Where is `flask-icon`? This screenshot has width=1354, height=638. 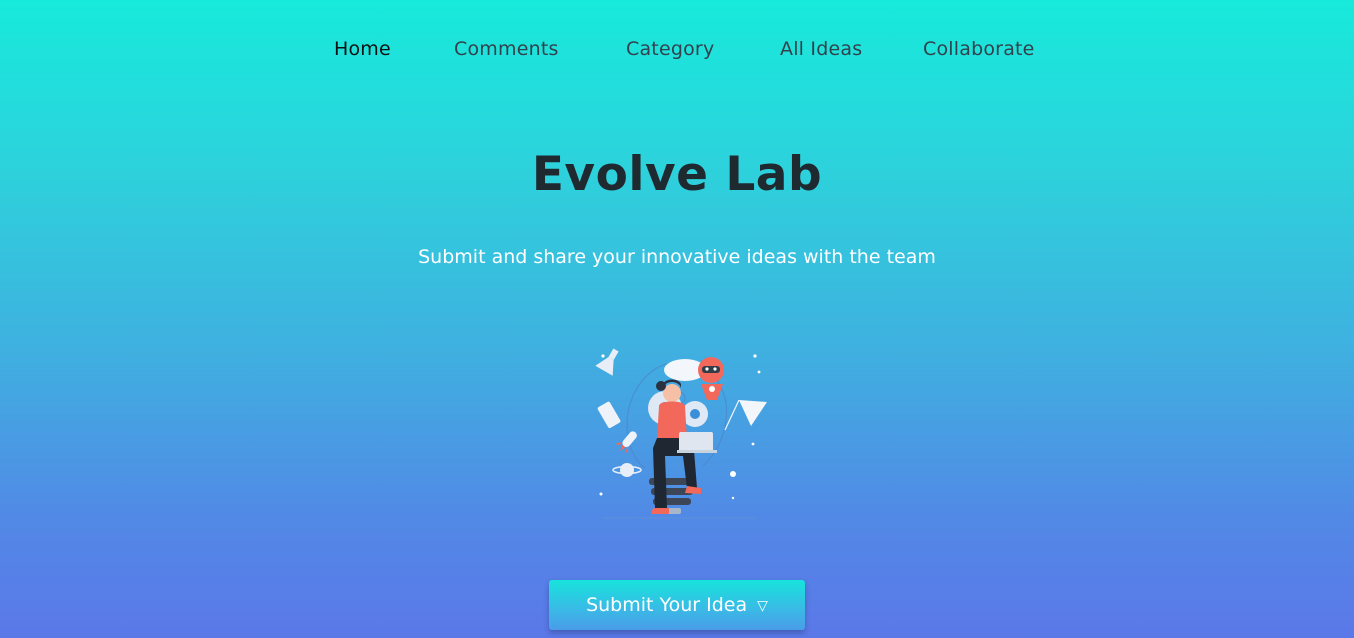 flask-icon is located at coordinates (607, 362).